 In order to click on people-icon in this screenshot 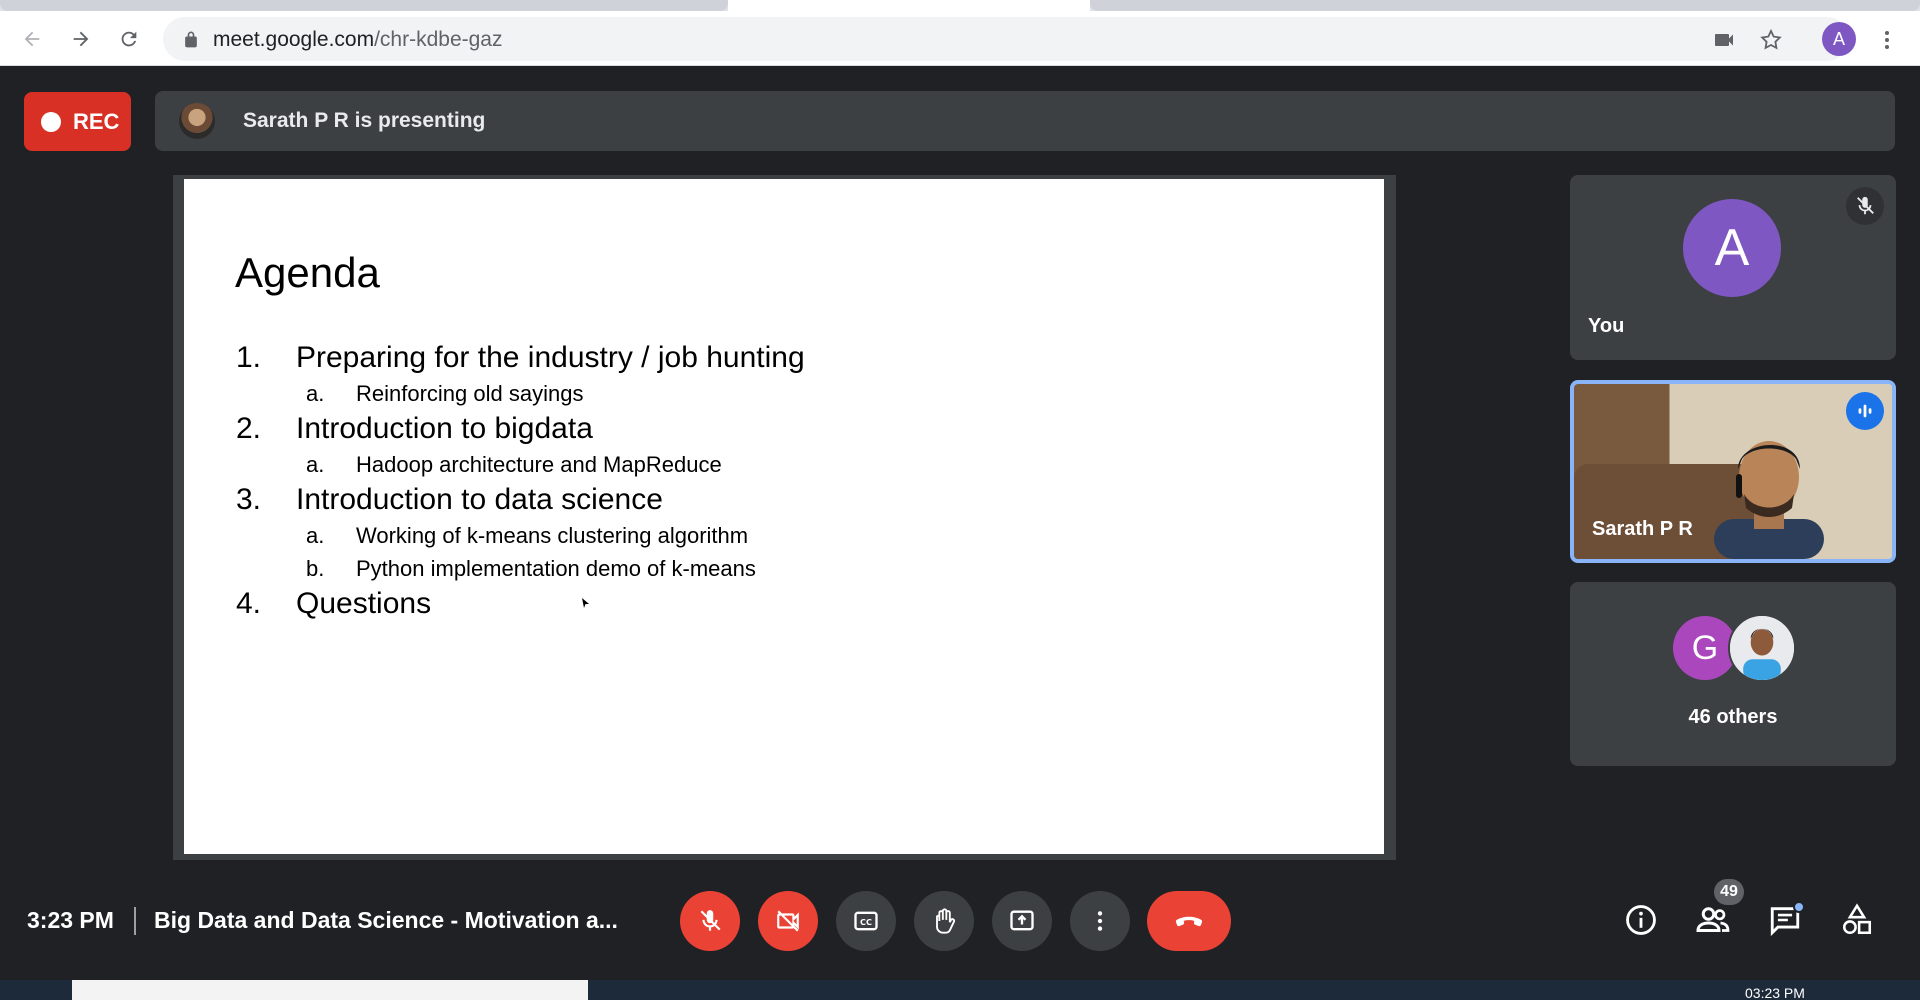, I will do `click(1713, 919)`.